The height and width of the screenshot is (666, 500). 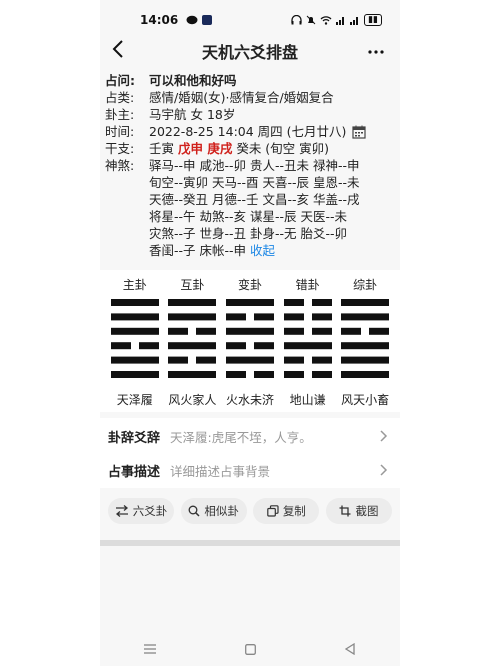 What do you see at coordinates (192, 285) in the screenshot?
I see `hexagram-label: 互卦` at bounding box center [192, 285].